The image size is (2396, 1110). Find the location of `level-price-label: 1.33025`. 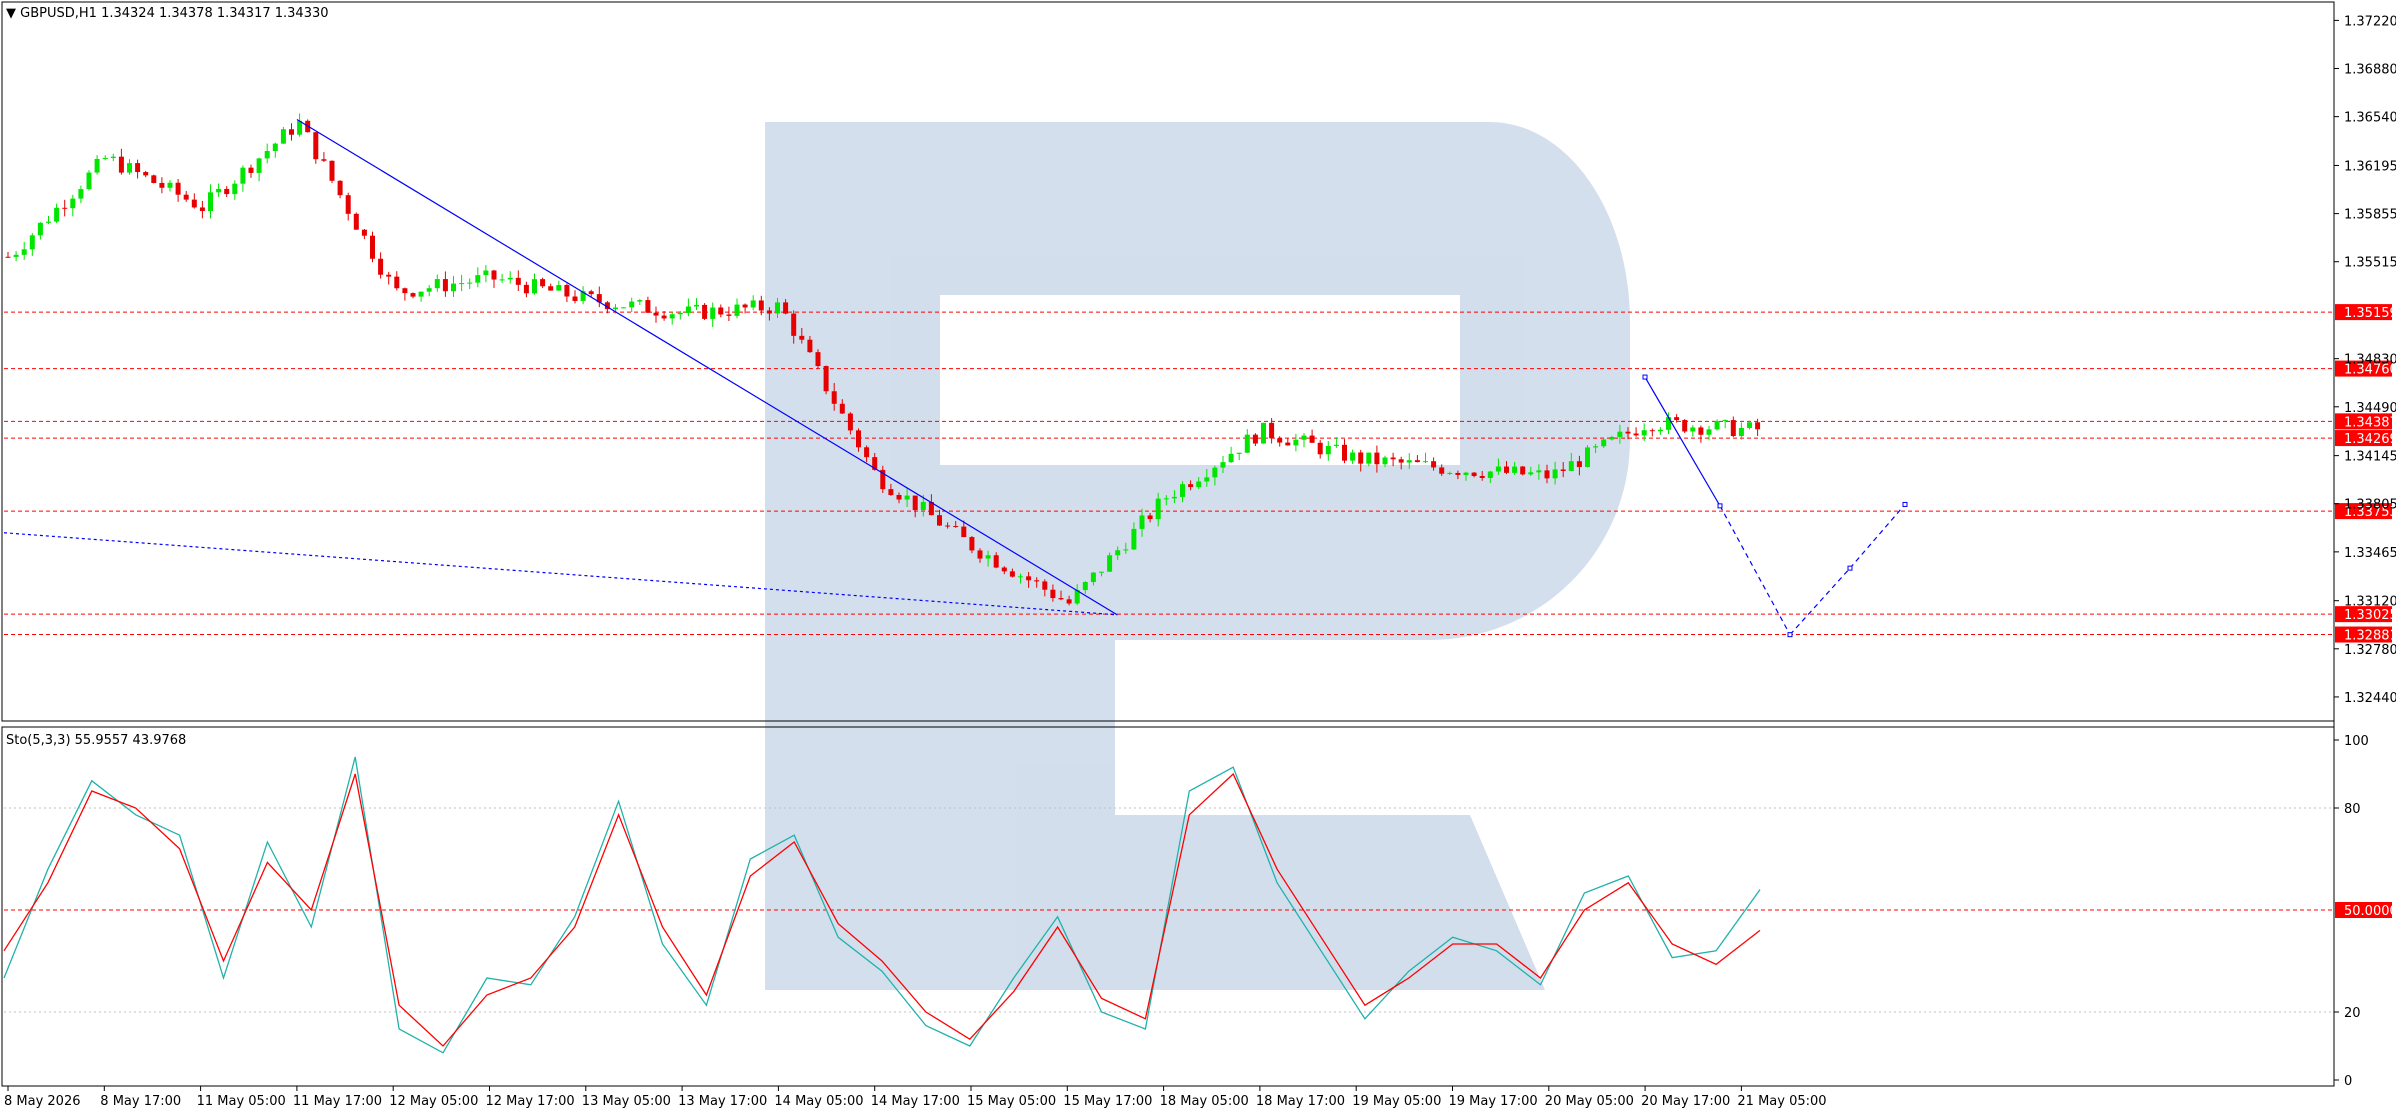

level-price-label: 1.33025 is located at coordinates (2370, 615).